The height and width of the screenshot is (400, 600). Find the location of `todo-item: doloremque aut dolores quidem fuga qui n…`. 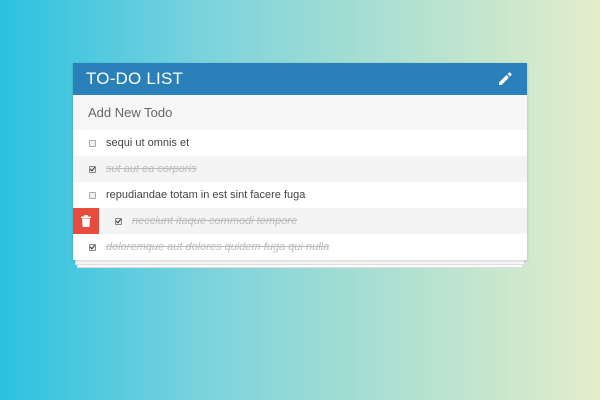

todo-item: doloremque aut dolores quidem fuga qui n… is located at coordinates (300, 247).